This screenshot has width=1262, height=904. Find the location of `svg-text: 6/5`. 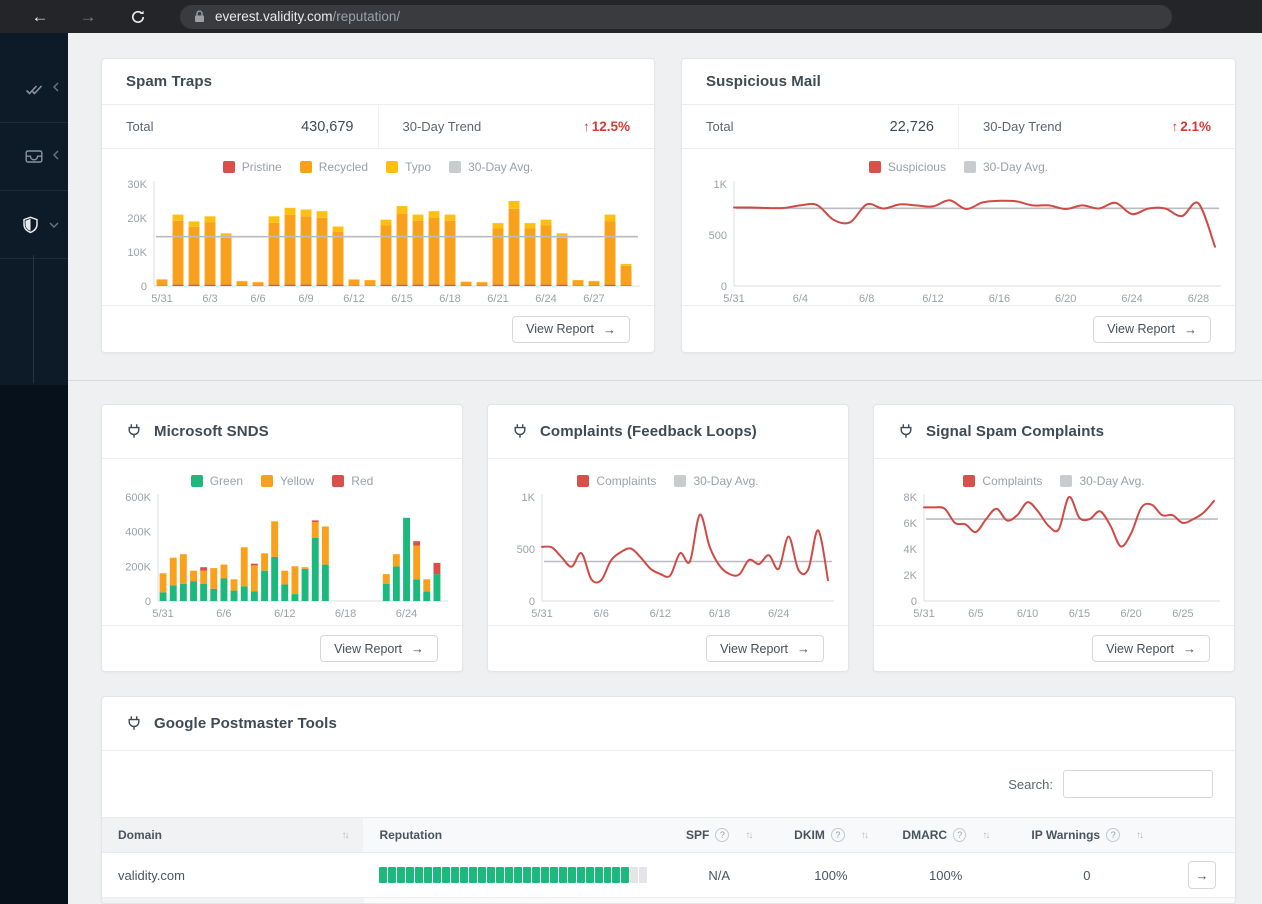

svg-text: 6/5 is located at coordinates (975, 614).